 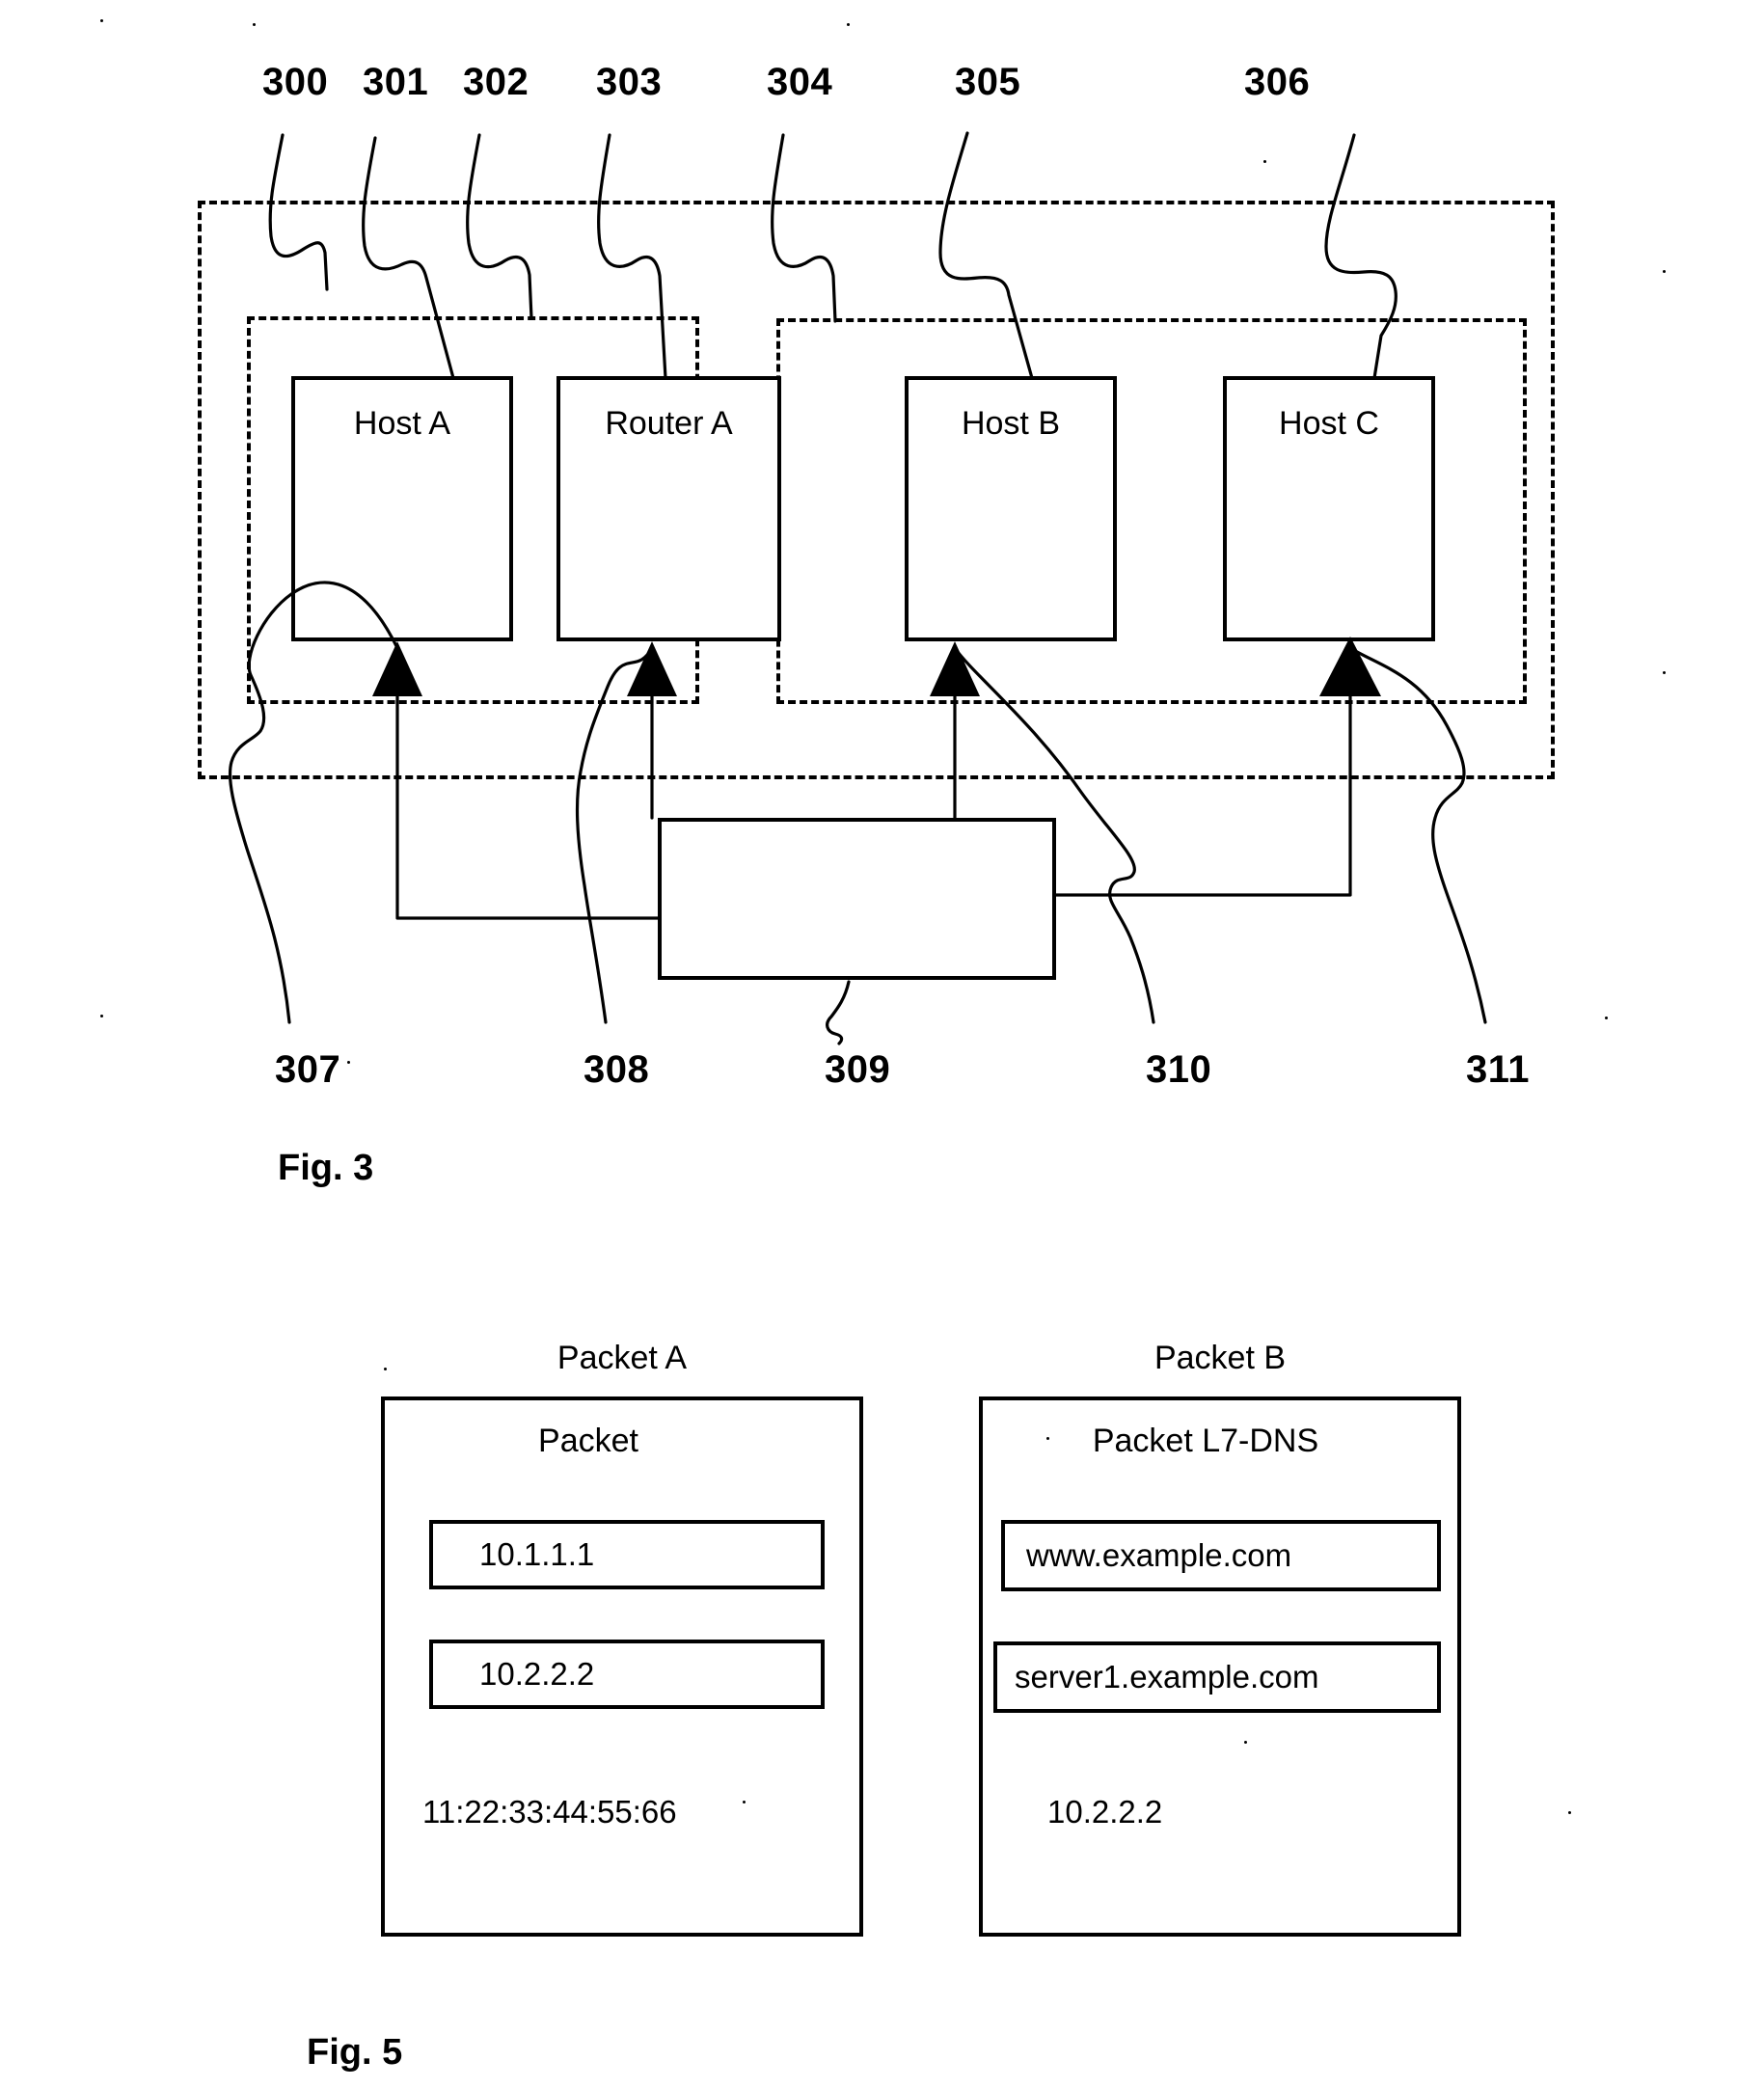 What do you see at coordinates (1205, 1441) in the screenshot?
I see `packet-b-heading: Packet L7-DNS` at bounding box center [1205, 1441].